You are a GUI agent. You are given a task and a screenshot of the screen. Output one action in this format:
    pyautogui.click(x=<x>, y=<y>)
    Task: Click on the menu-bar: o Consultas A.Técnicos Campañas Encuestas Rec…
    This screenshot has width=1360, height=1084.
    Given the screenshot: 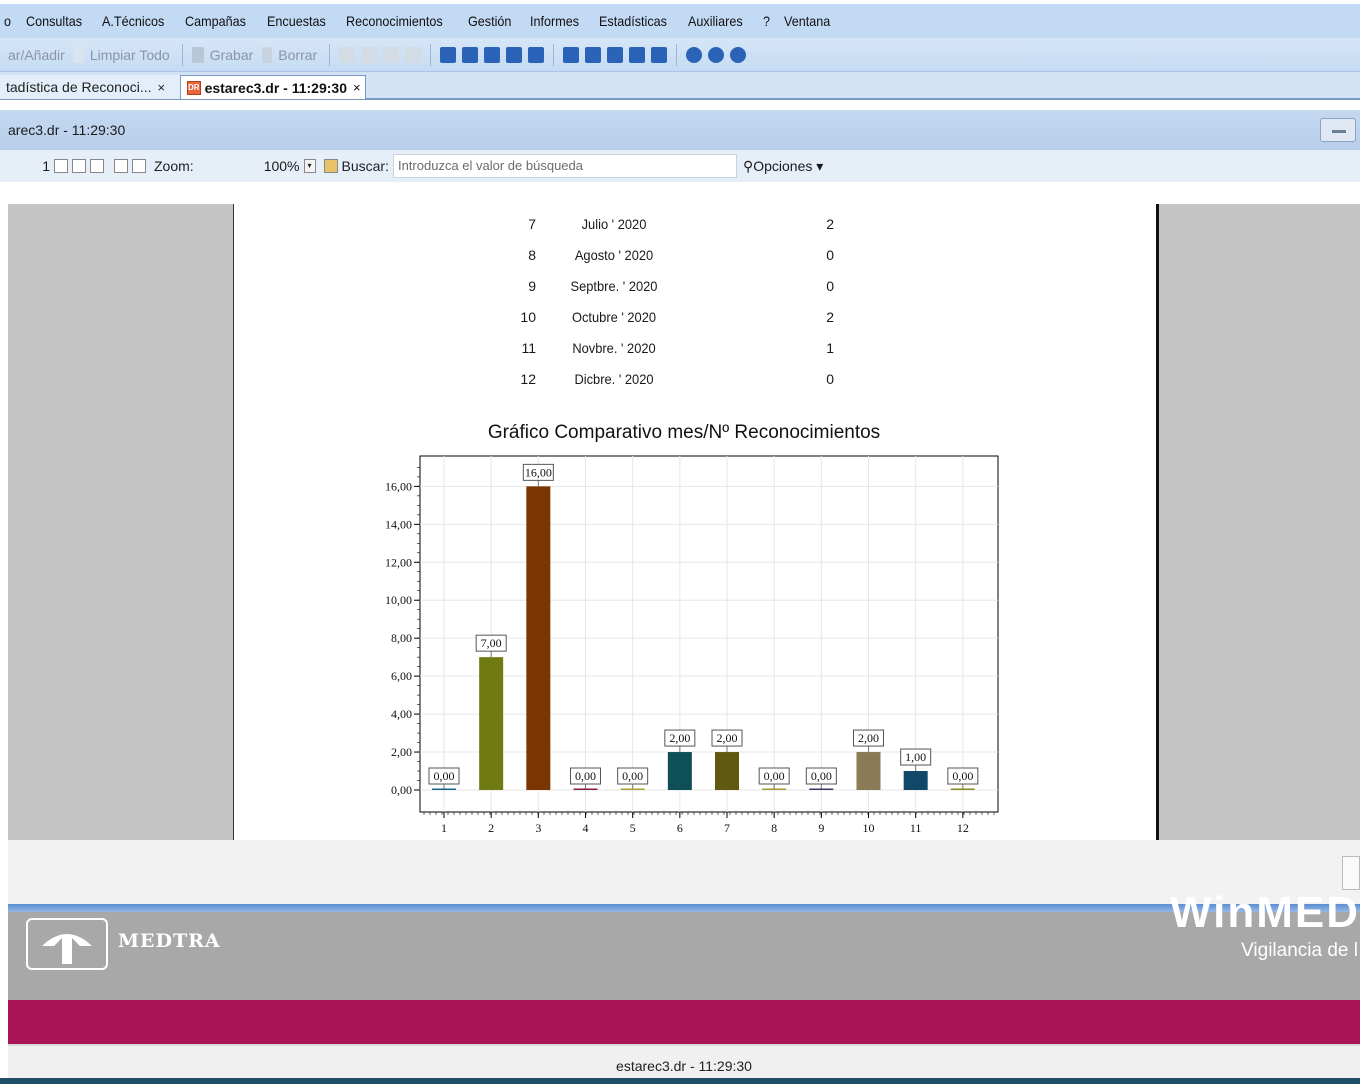 What is the action you would take?
    pyautogui.click(x=680, y=21)
    